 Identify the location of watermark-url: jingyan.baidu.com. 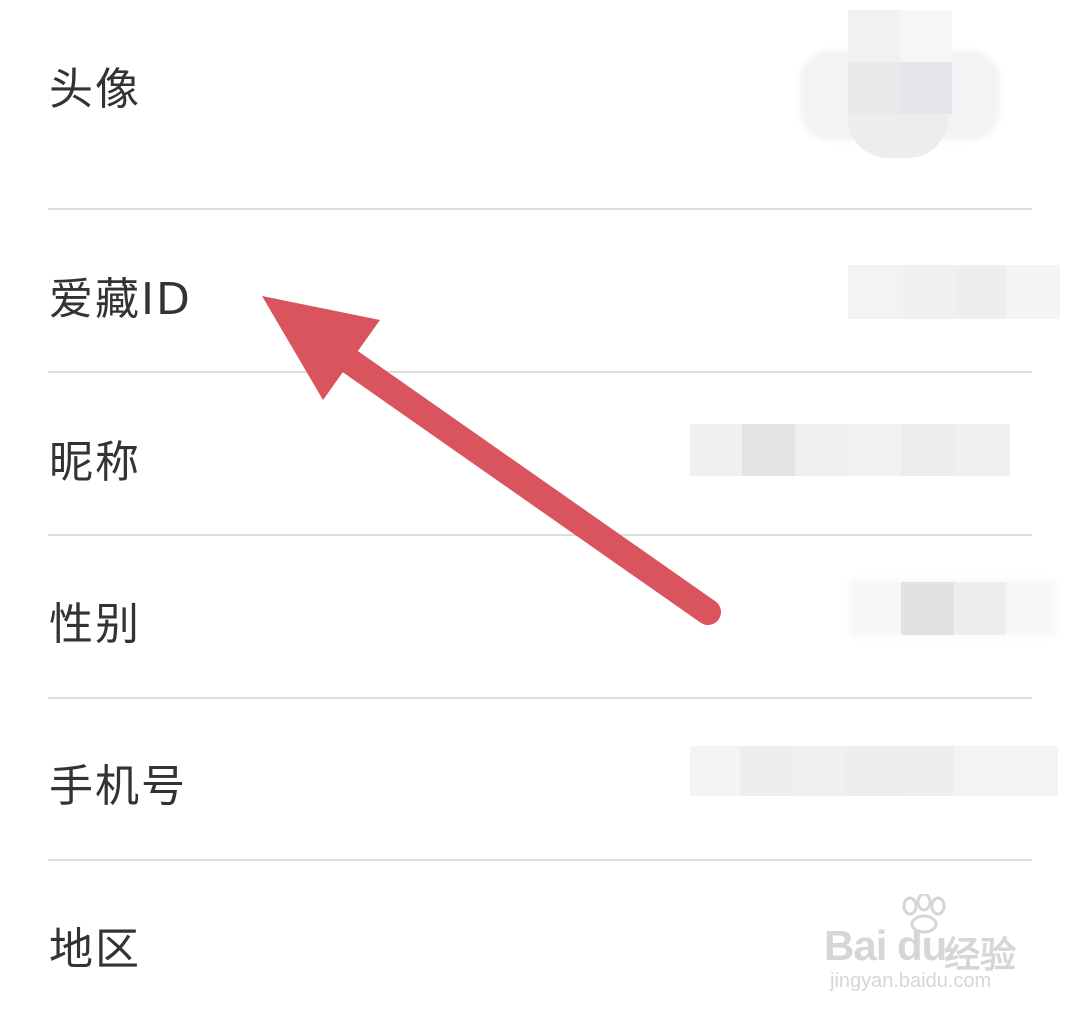
(911, 981).